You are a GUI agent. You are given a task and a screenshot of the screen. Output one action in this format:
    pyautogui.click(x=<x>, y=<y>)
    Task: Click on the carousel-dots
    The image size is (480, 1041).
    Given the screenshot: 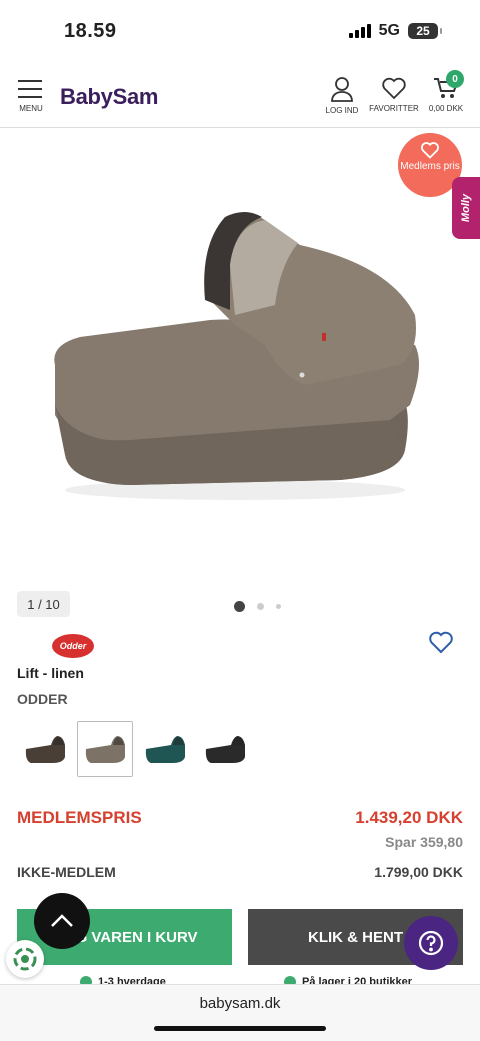 What is the action you would take?
    pyautogui.click(x=257, y=606)
    